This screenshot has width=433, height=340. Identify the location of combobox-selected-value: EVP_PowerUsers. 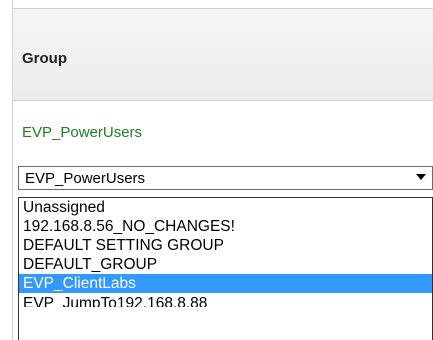
(85, 178).